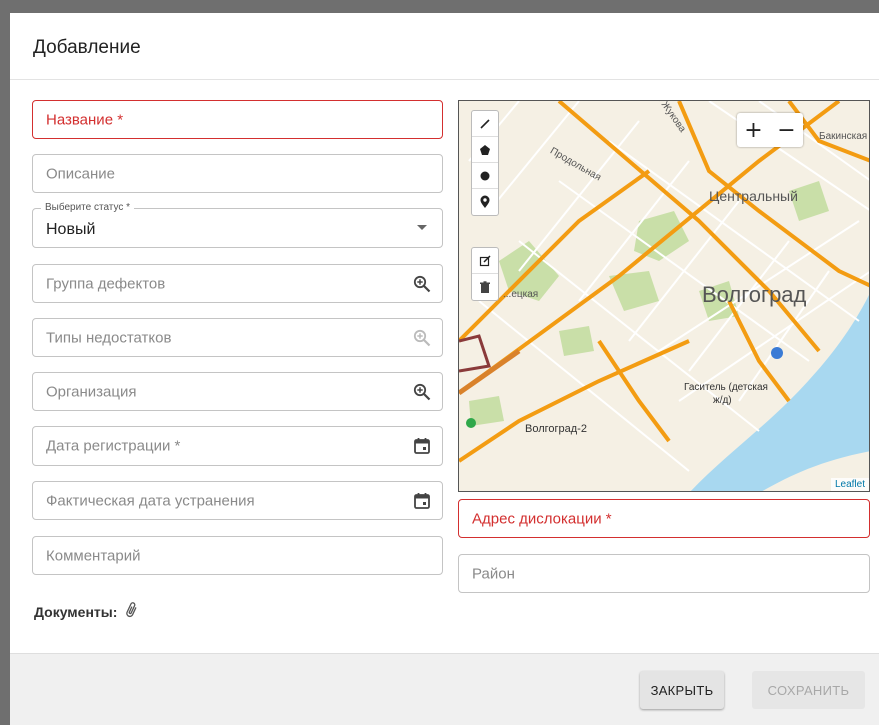  What do you see at coordinates (521, 294) in the screenshot?
I see `map-label-street-left: ...ецкая` at bounding box center [521, 294].